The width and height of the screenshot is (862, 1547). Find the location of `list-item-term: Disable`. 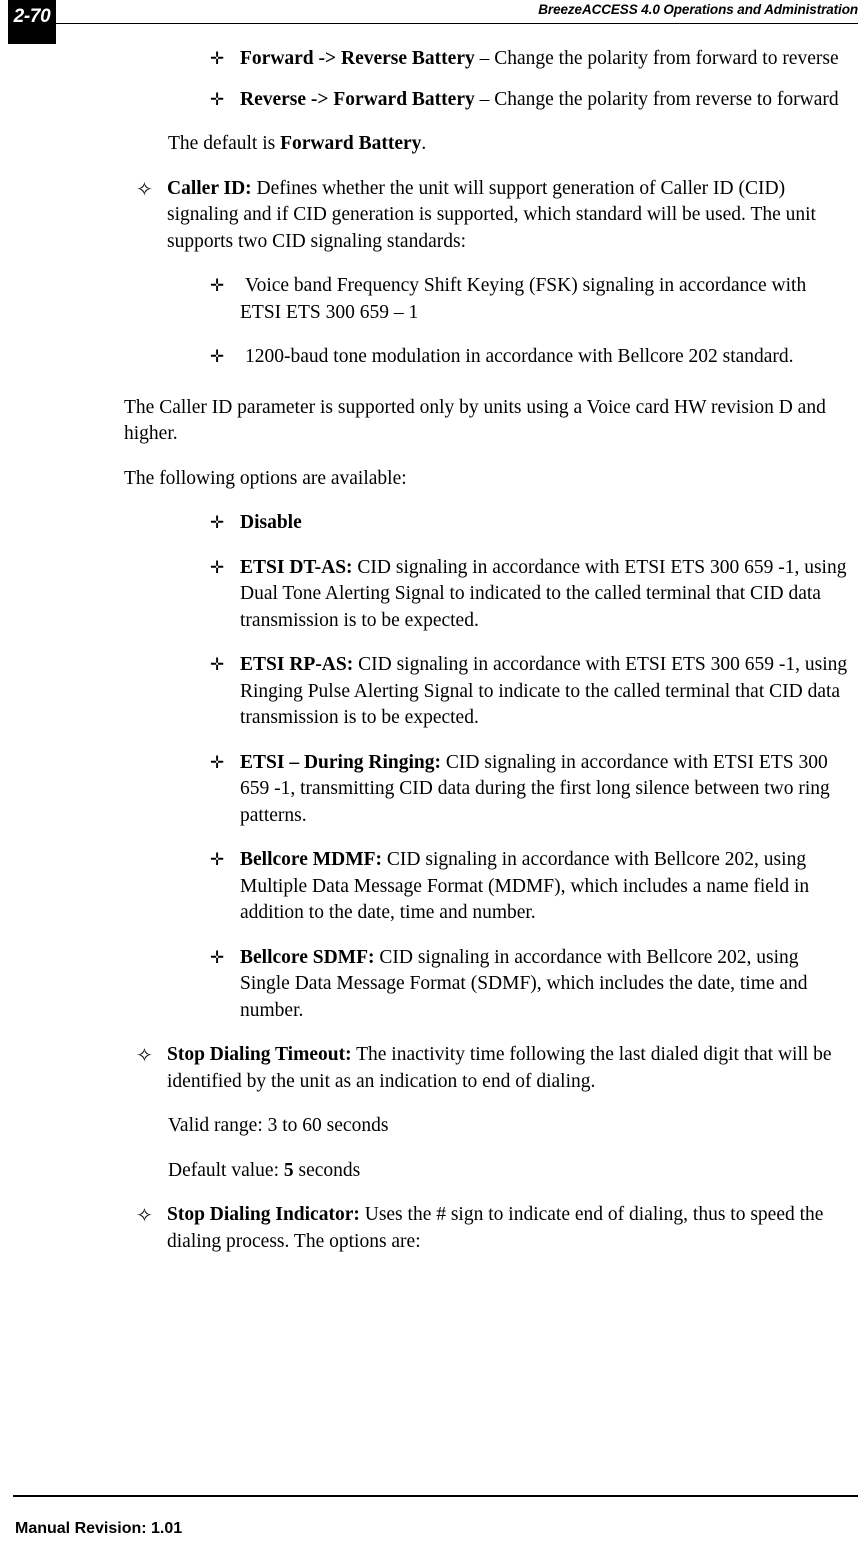

list-item-term: Disable is located at coordinates (271, 522).